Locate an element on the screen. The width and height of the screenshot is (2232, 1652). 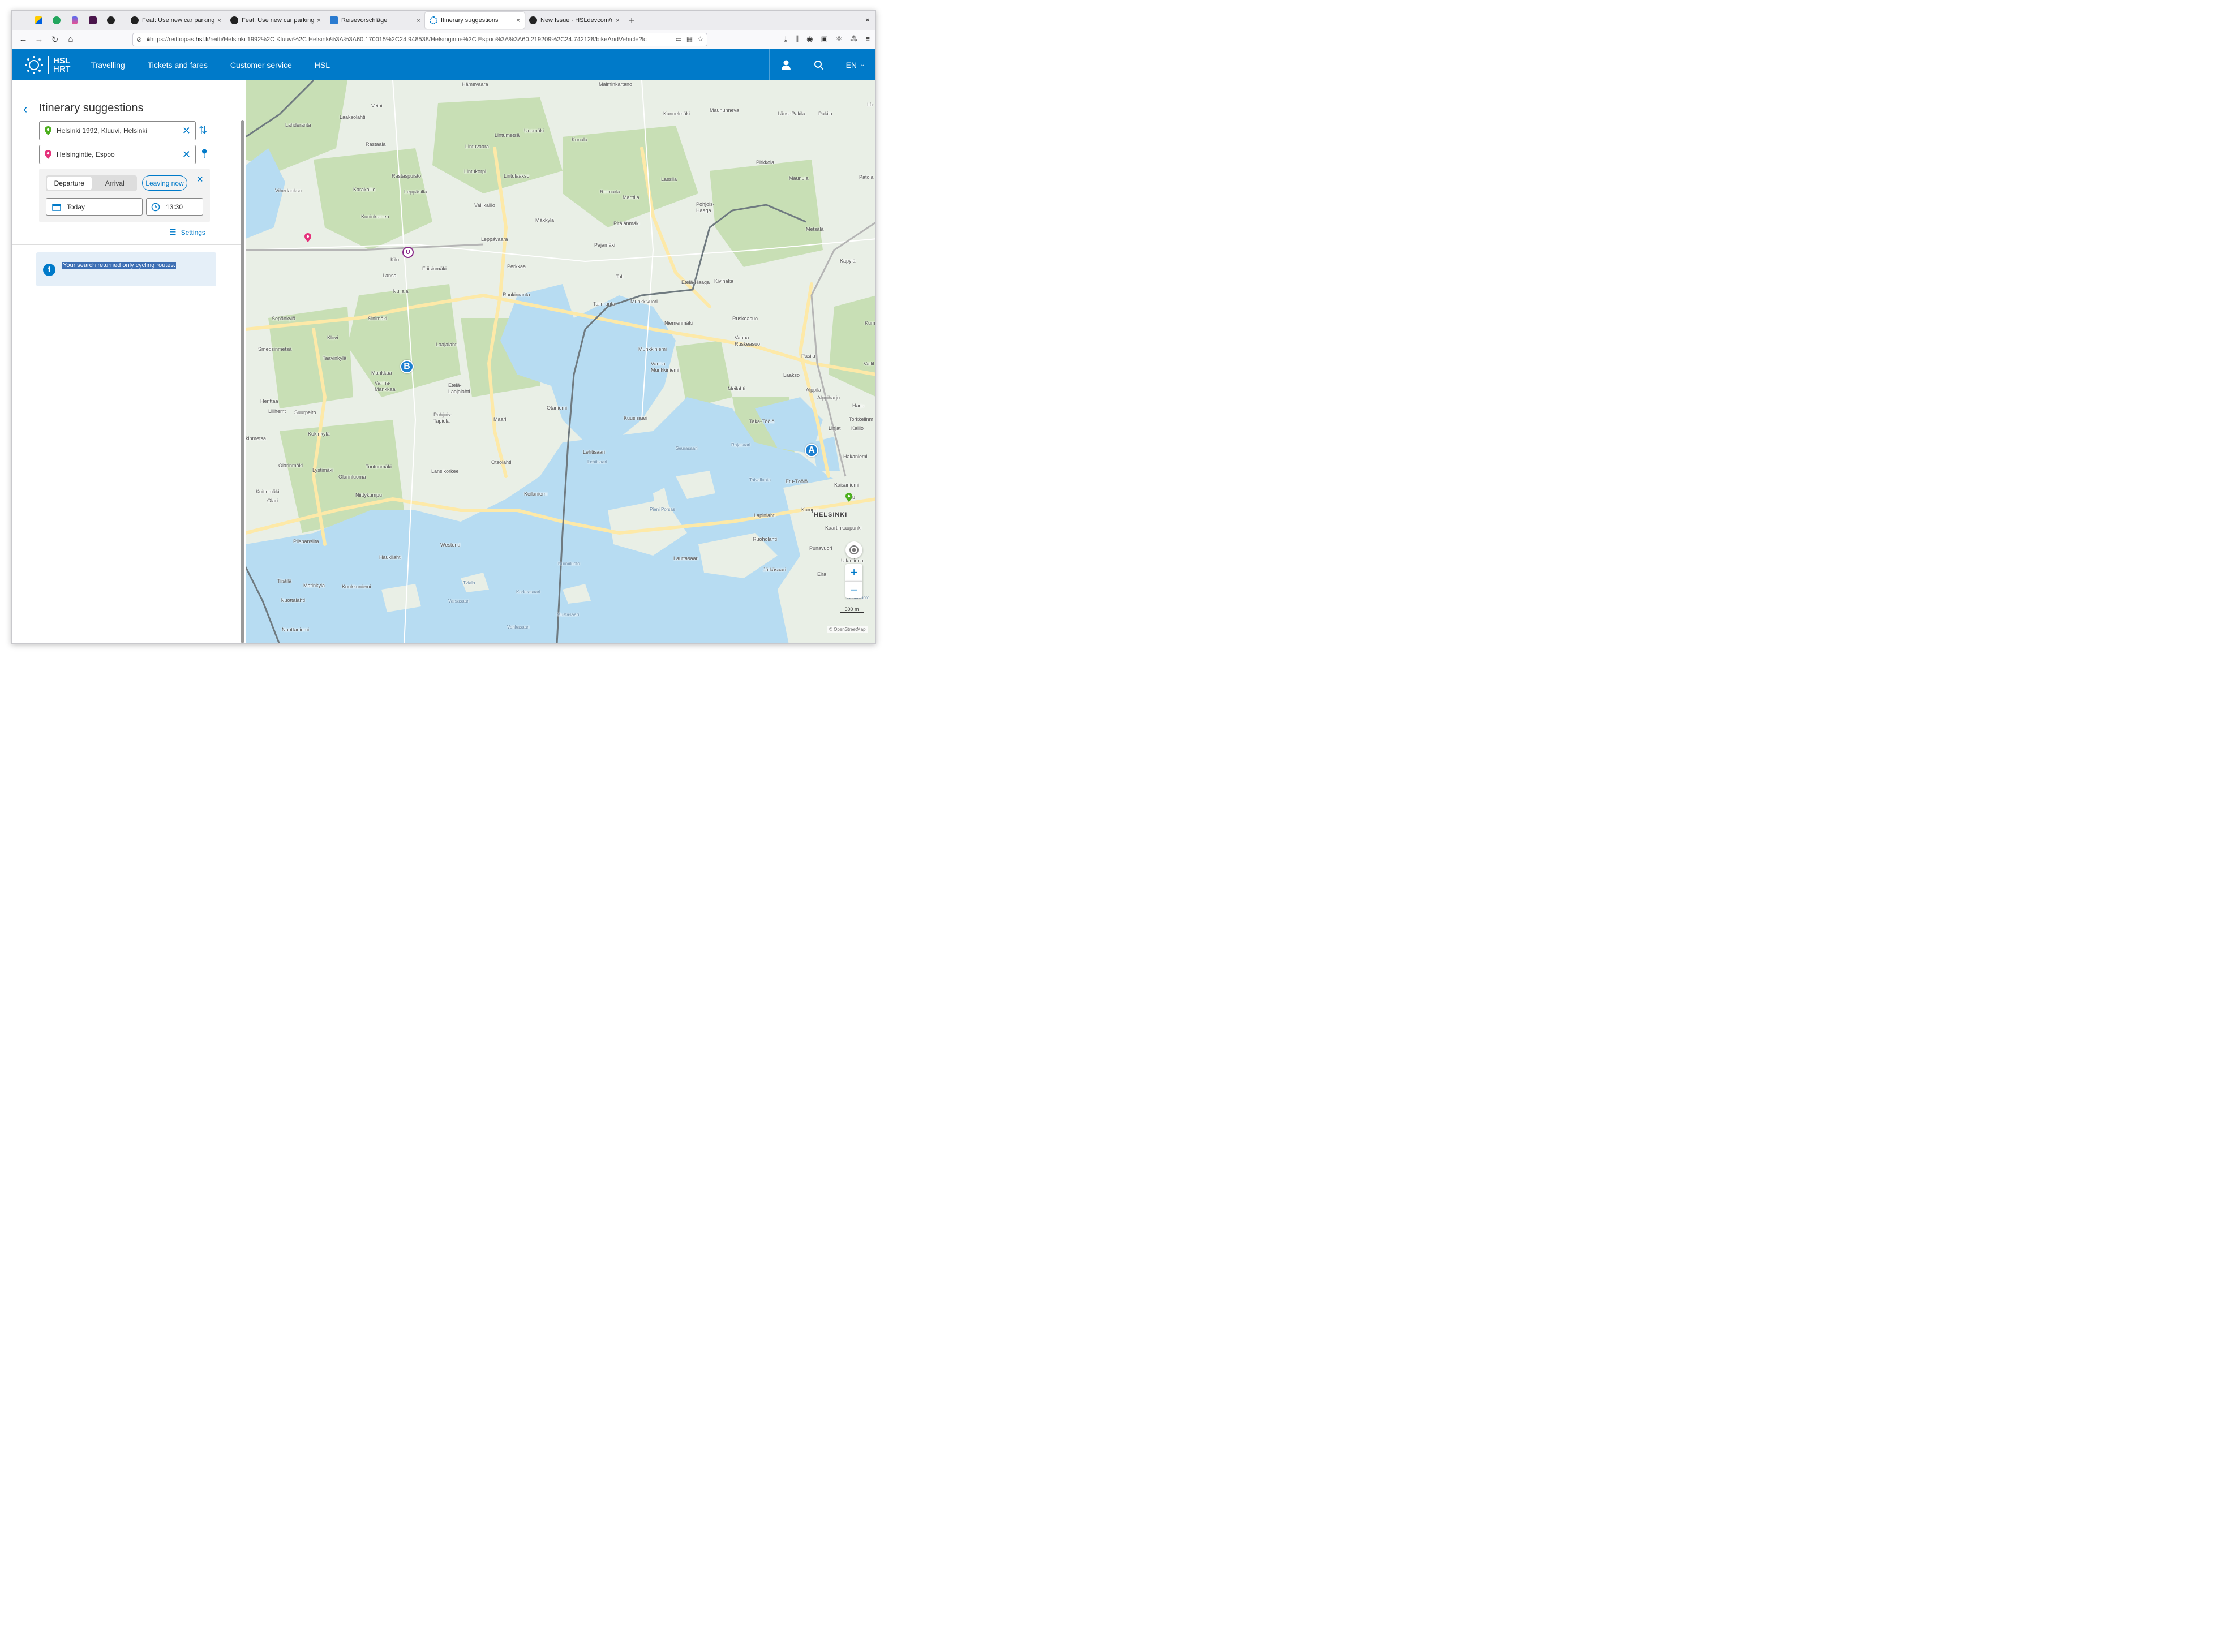
pinned-tab-github is located at coordinates (111, 20).